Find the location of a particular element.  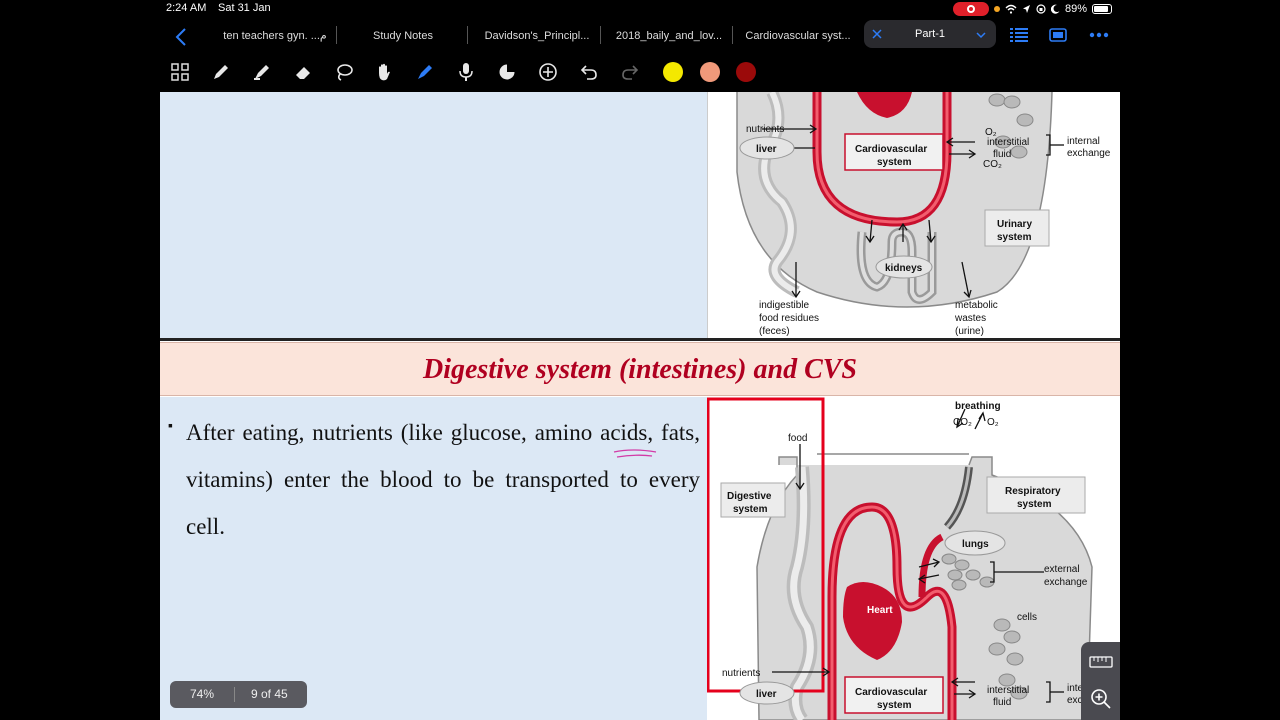

label-cells: cells is located at coordinates (1027, 617).